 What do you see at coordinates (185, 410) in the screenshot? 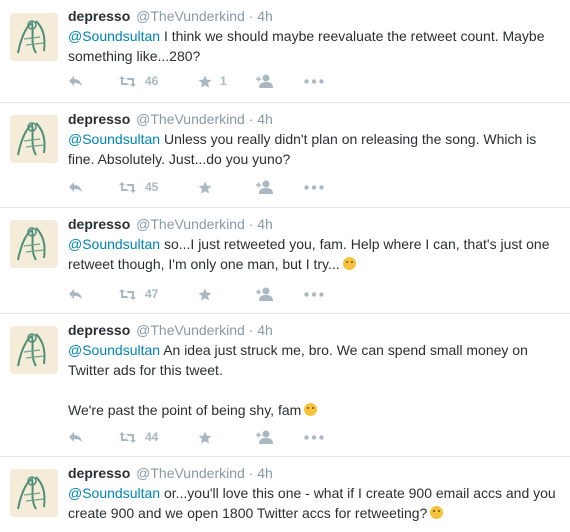
I see `tweet-body: We're past the point of being shy, fam` at bounding box center [185, 410].